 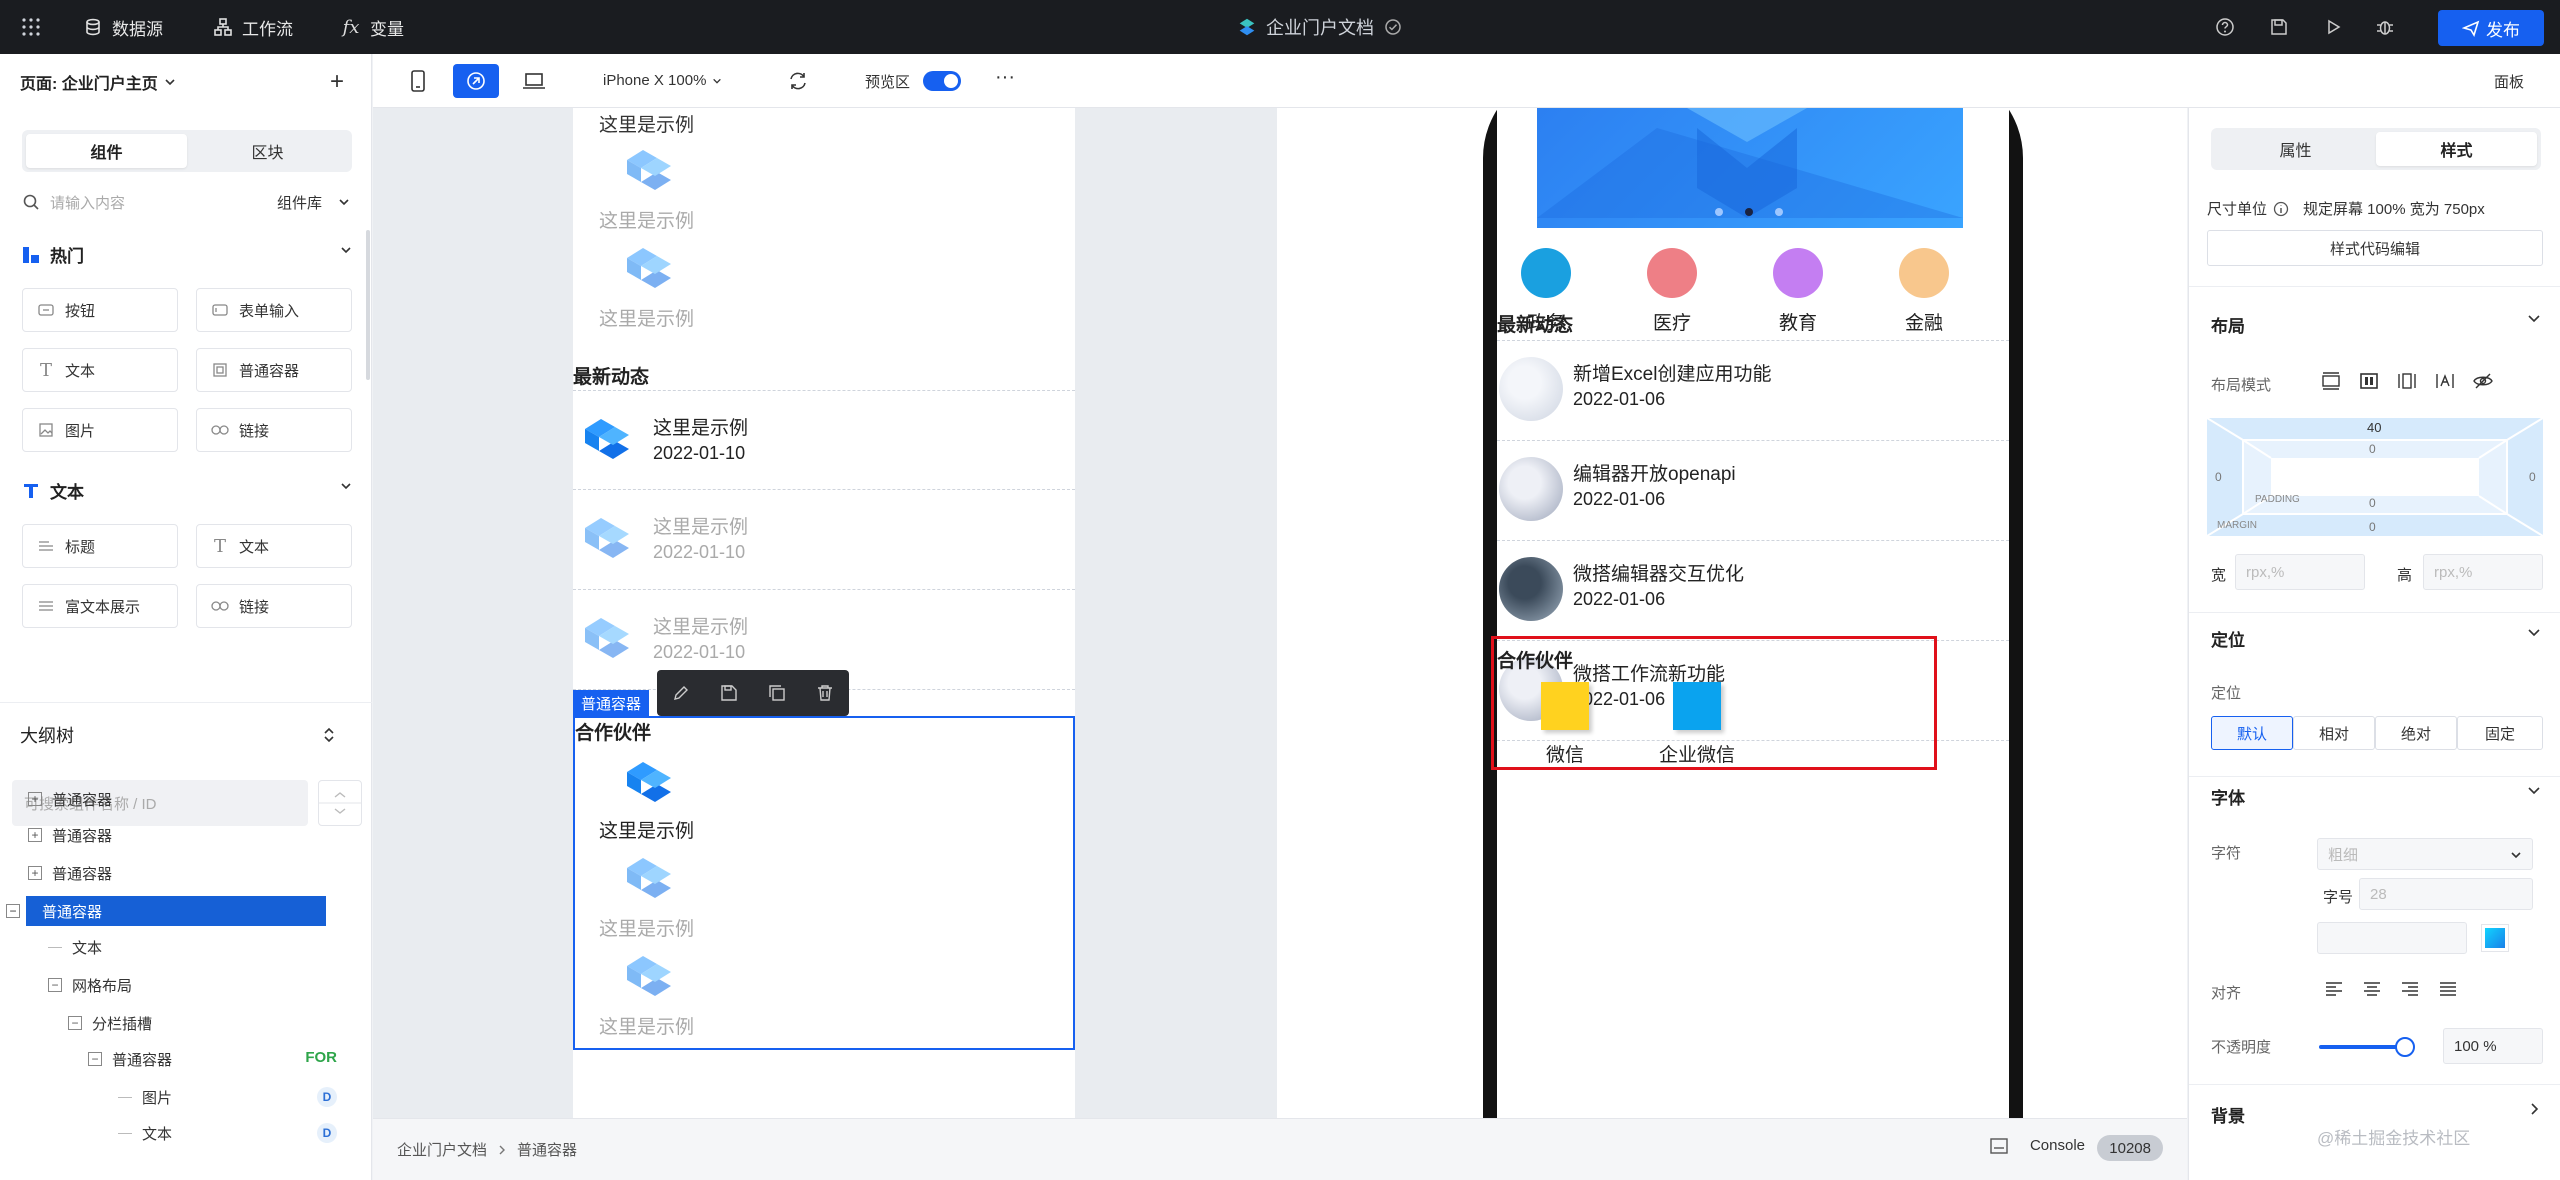 What do you see at coordinates (1924, 321) in the screenshot?
I see `category-label: 金融` at bounding box center [1924, 321].